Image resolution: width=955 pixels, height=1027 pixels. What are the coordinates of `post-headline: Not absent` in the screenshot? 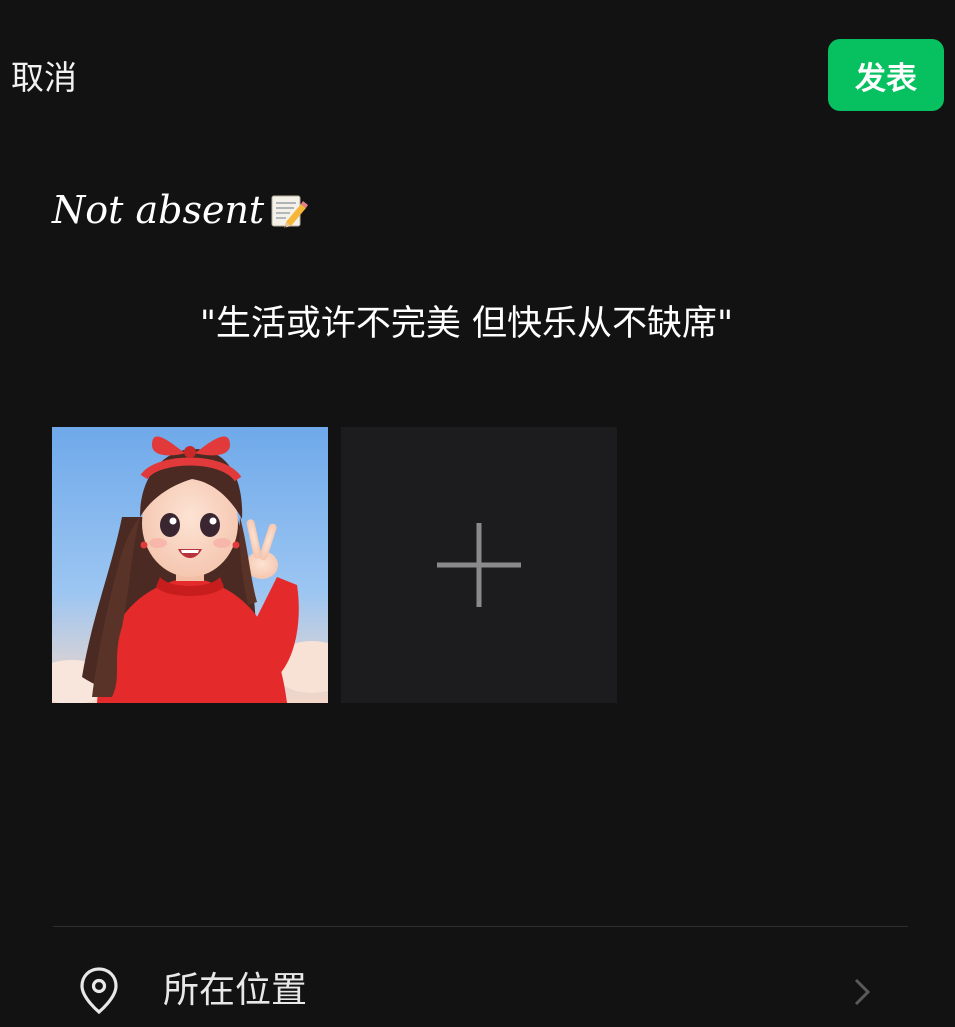 It's located at (180, 210).